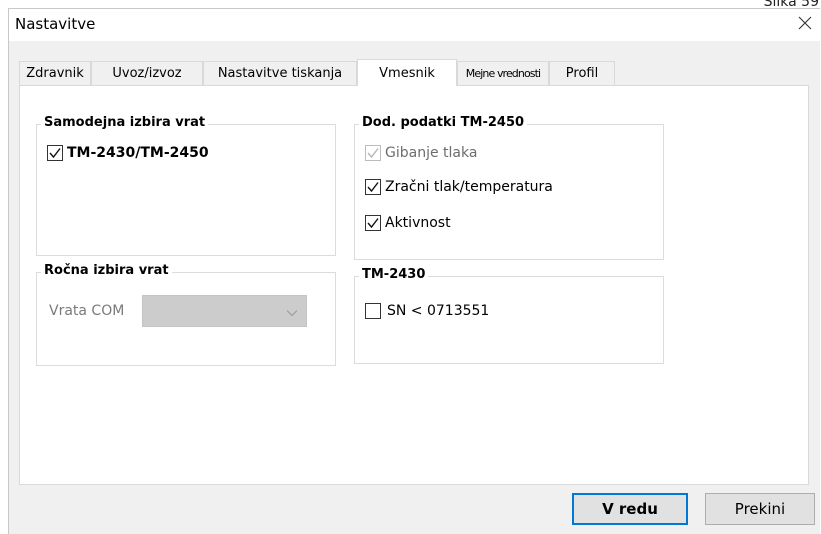  What do you see at coordinates (87, 311) in the screenshot?
I see `com-port-label: Vrata COM` at bounding box center [87, 311].